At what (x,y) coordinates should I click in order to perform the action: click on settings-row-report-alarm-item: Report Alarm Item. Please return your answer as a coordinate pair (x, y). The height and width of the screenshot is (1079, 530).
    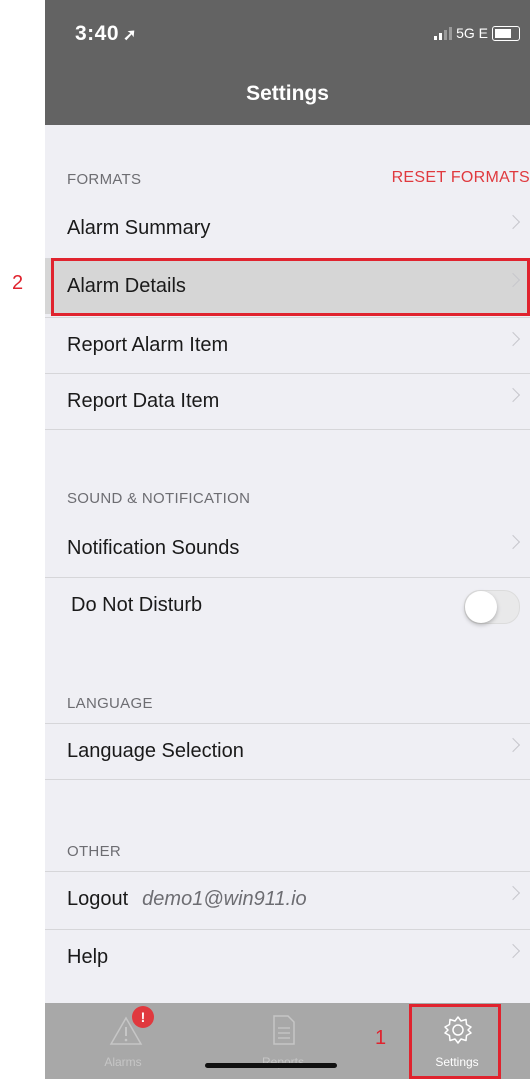
    Looking at the image, I should click on (287, 345).